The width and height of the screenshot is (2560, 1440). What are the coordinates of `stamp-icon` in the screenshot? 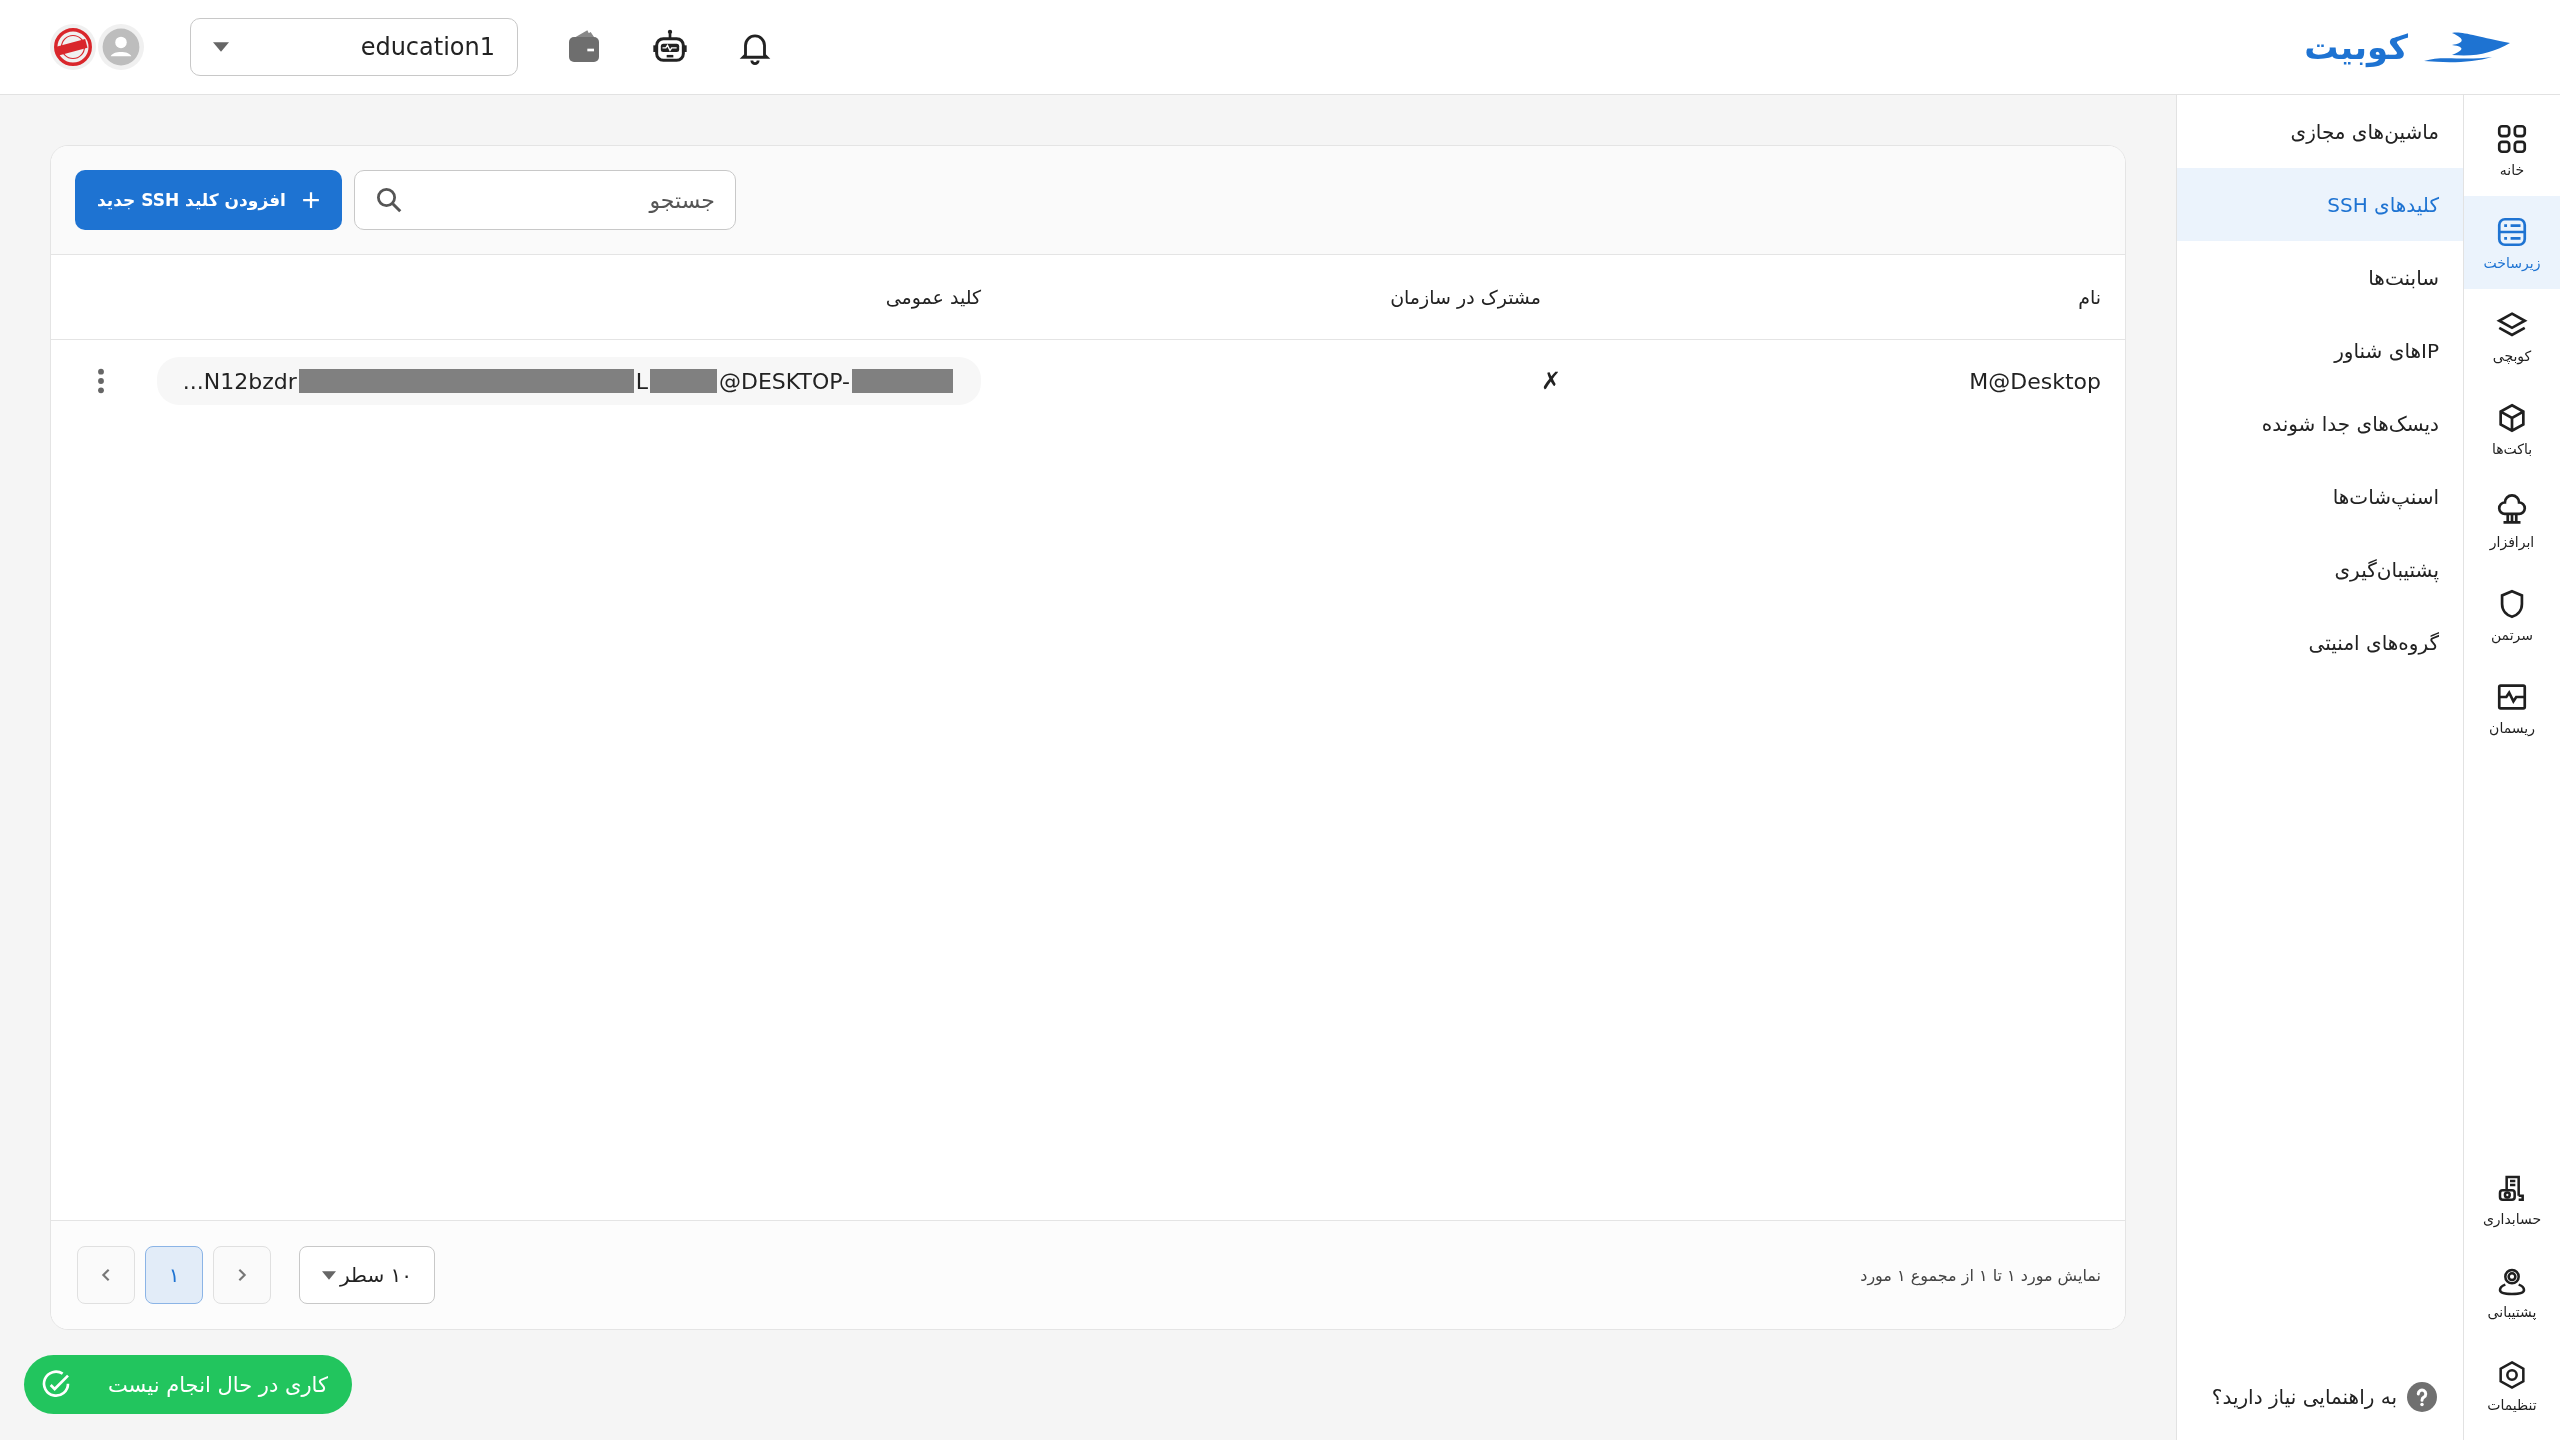 It's located at (73, 47).